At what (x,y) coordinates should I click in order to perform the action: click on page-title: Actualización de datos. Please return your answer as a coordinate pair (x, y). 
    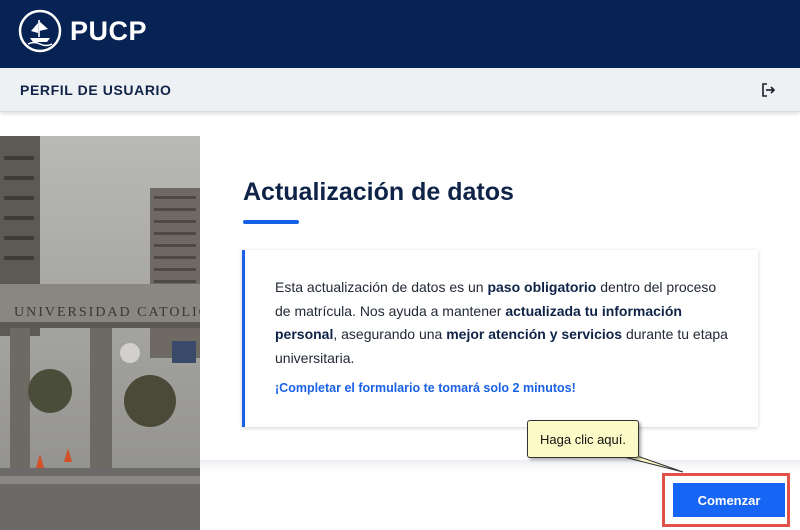
    Looking at the image, I should click on (378, 192).